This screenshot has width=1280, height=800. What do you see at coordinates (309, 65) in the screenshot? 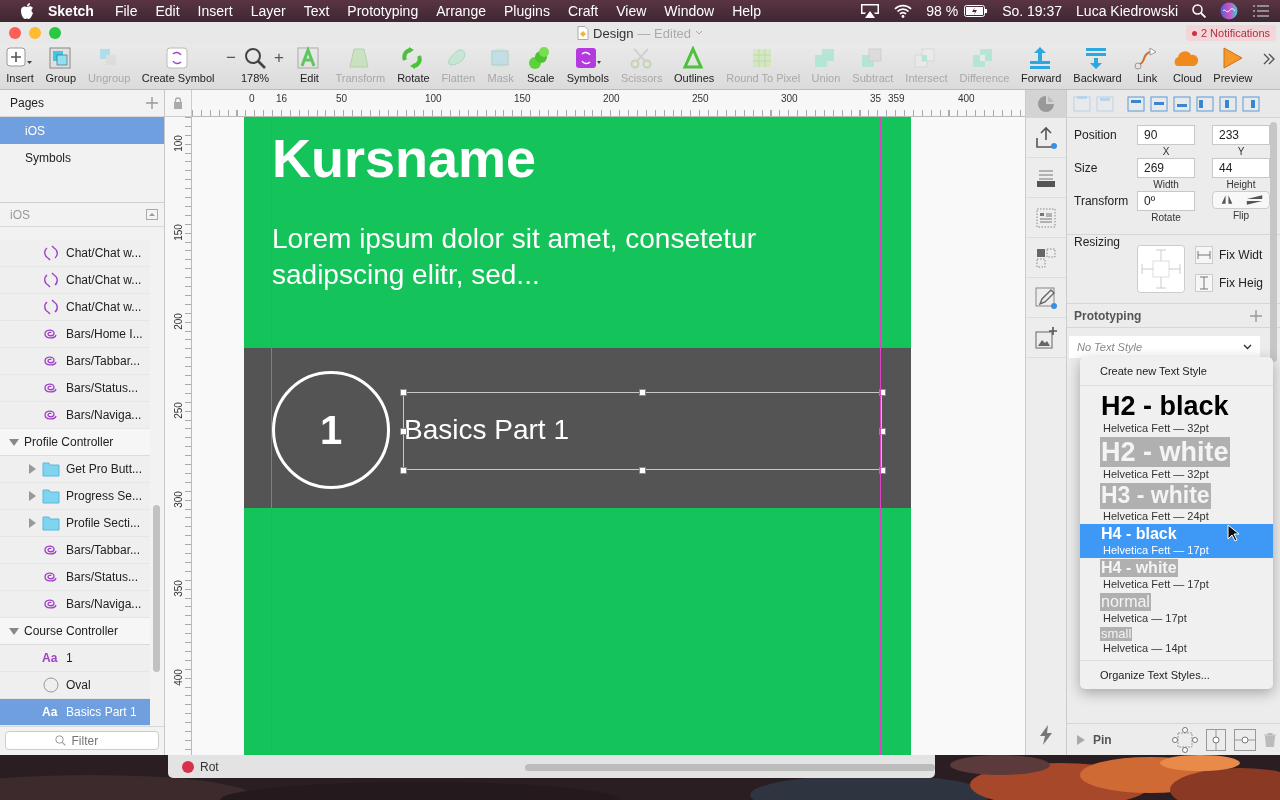
I see `toolbar-button: Edit` at bounding box center [309, 65].